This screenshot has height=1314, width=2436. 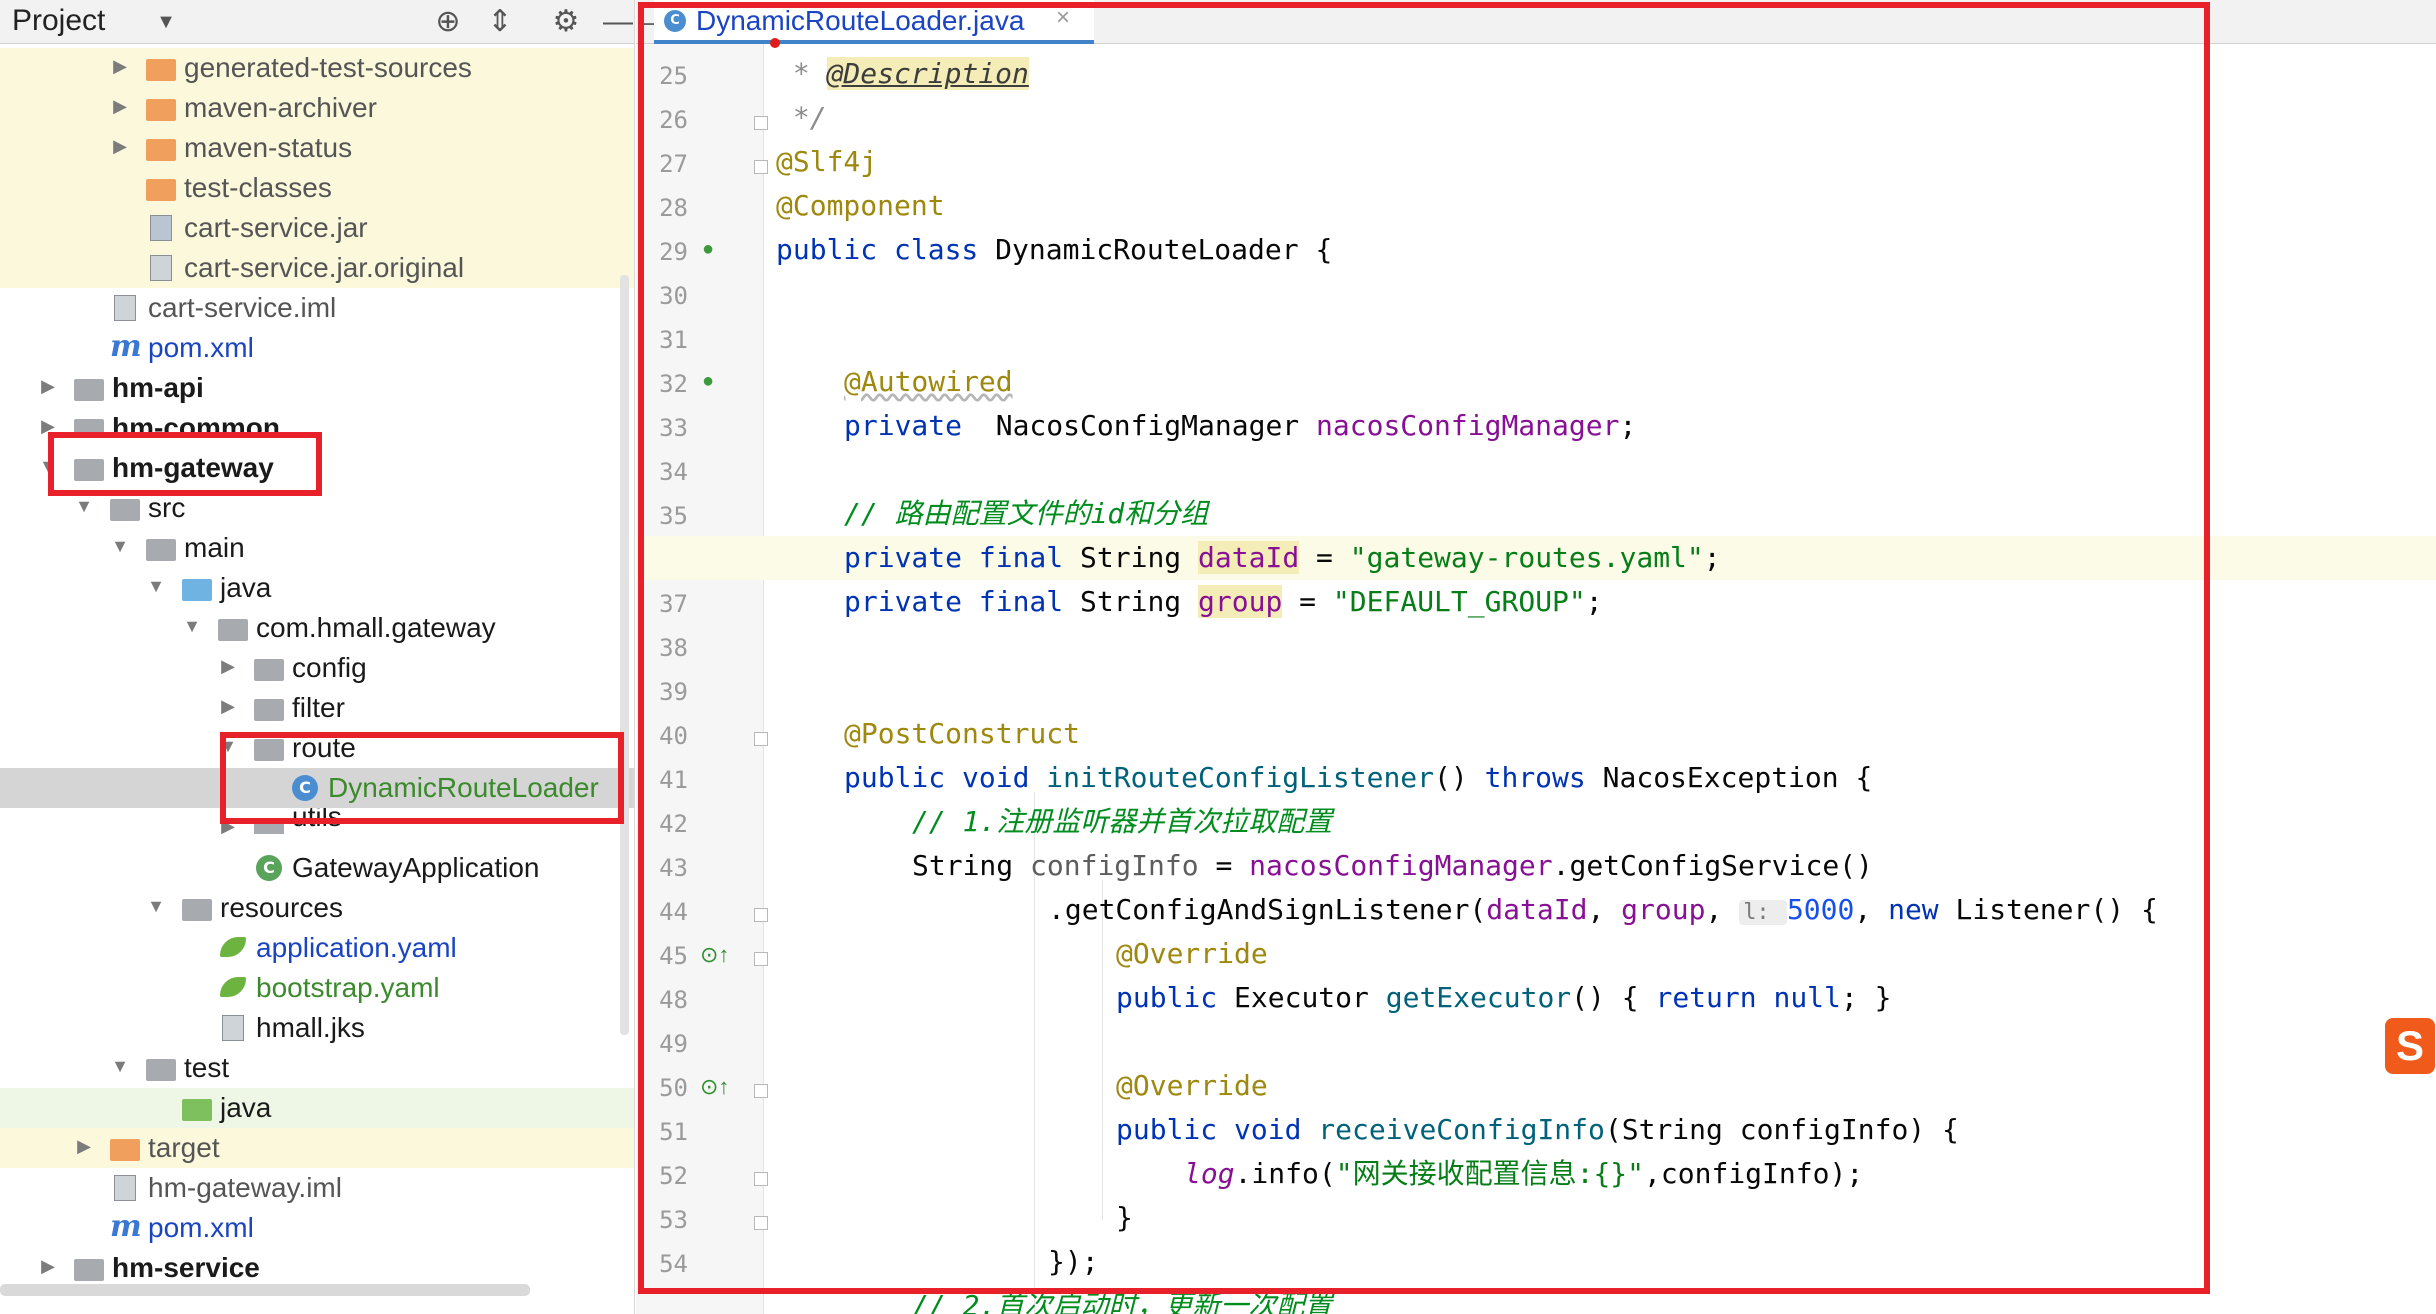 I want to click on tree-item: bootstrap.yaml, so click(x=317, y=988).